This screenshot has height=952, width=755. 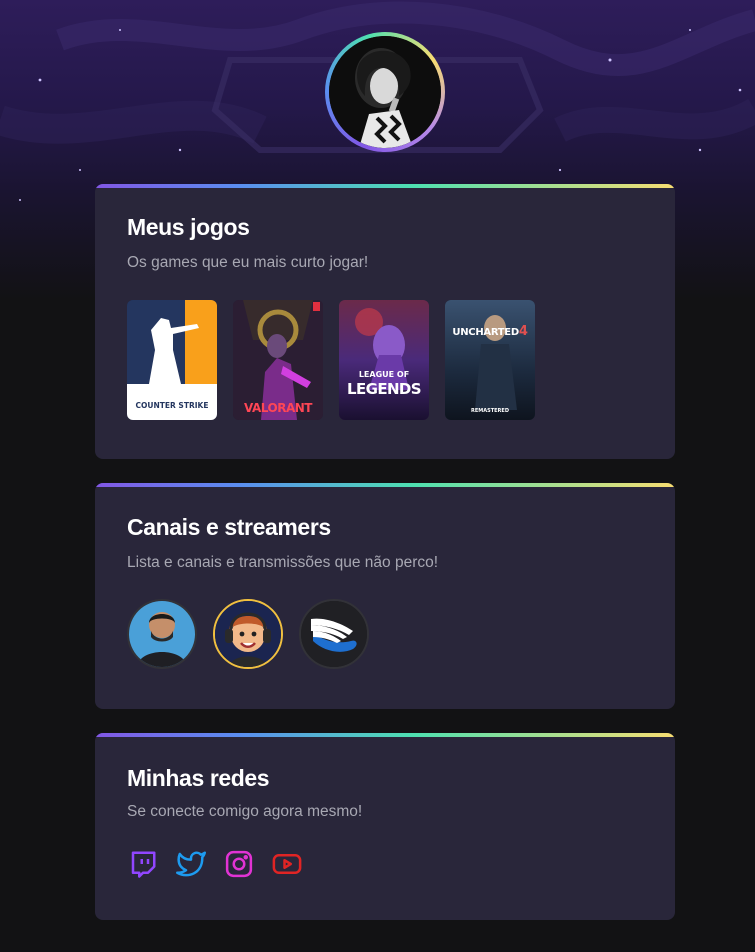 What do you see at coordinates (193, 405) in the screenshot?
I see `game-label-strike: STRIKE` at bounding box center [193, 405].